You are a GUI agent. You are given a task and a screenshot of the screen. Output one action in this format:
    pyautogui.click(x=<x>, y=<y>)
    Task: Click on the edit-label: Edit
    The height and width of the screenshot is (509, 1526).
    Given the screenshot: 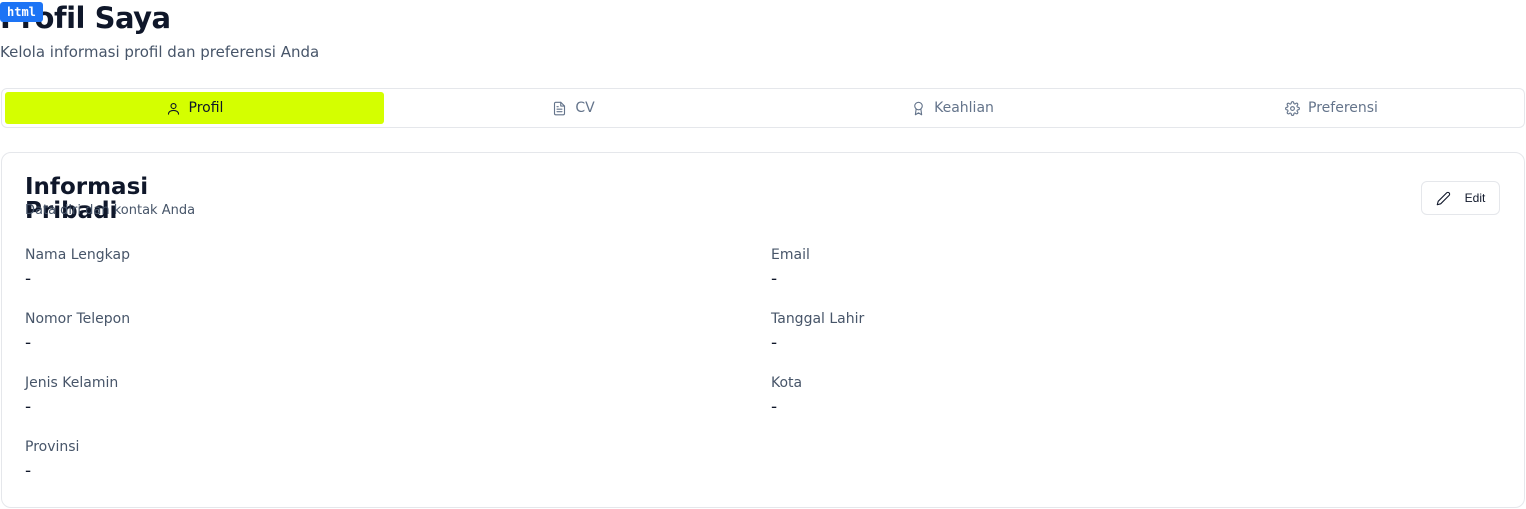 What is the action you would take?
    pyautogui.click(x=1475, y=198)
    